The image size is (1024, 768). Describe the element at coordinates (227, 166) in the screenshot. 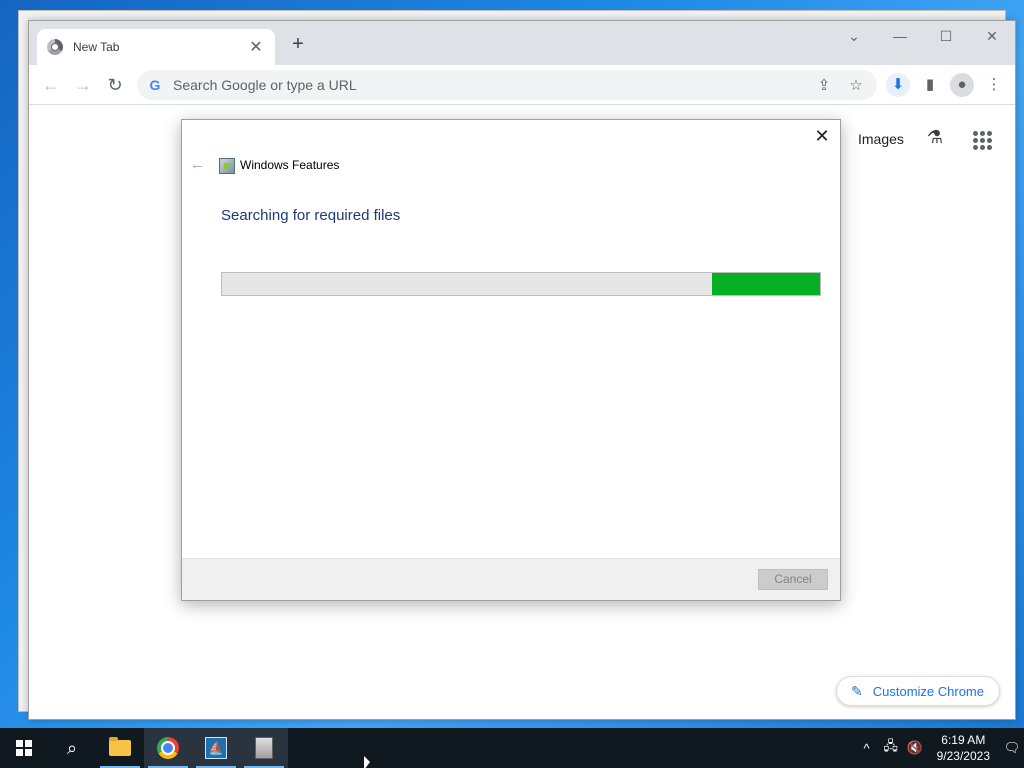

I see `windows-features-icon` at that location.